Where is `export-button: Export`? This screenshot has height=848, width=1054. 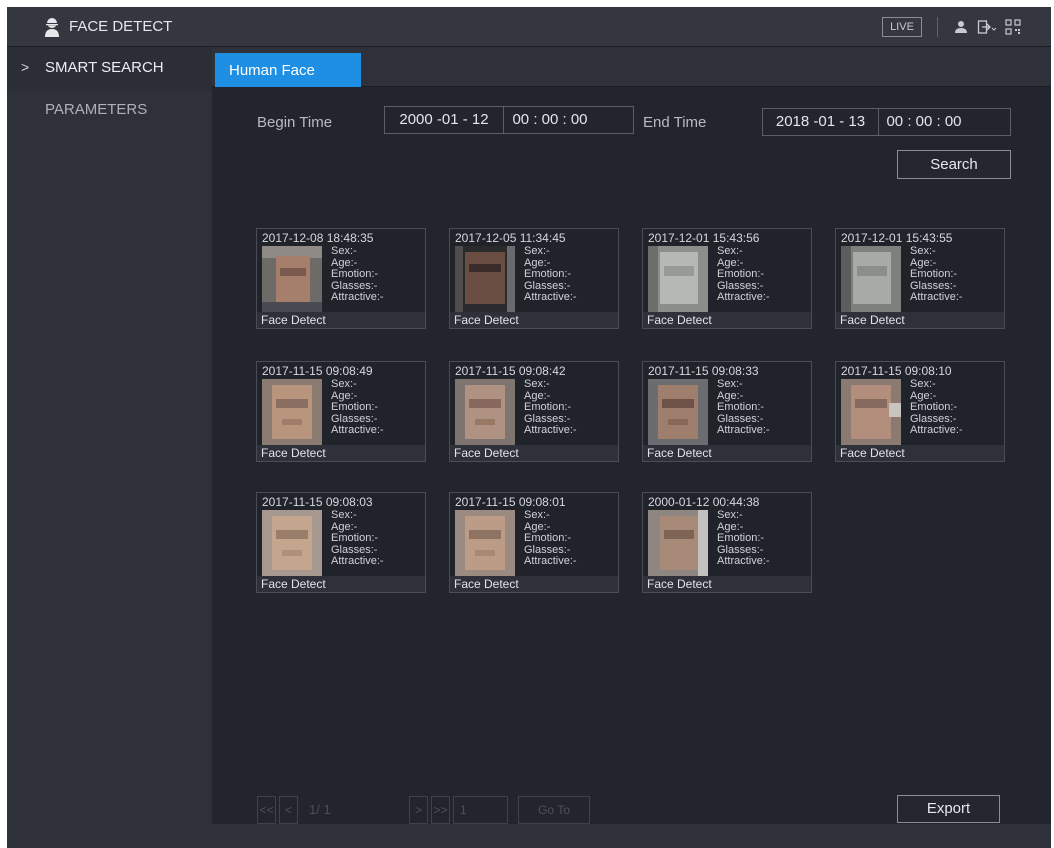 export-button: Export is located at coordinates (948, 809).